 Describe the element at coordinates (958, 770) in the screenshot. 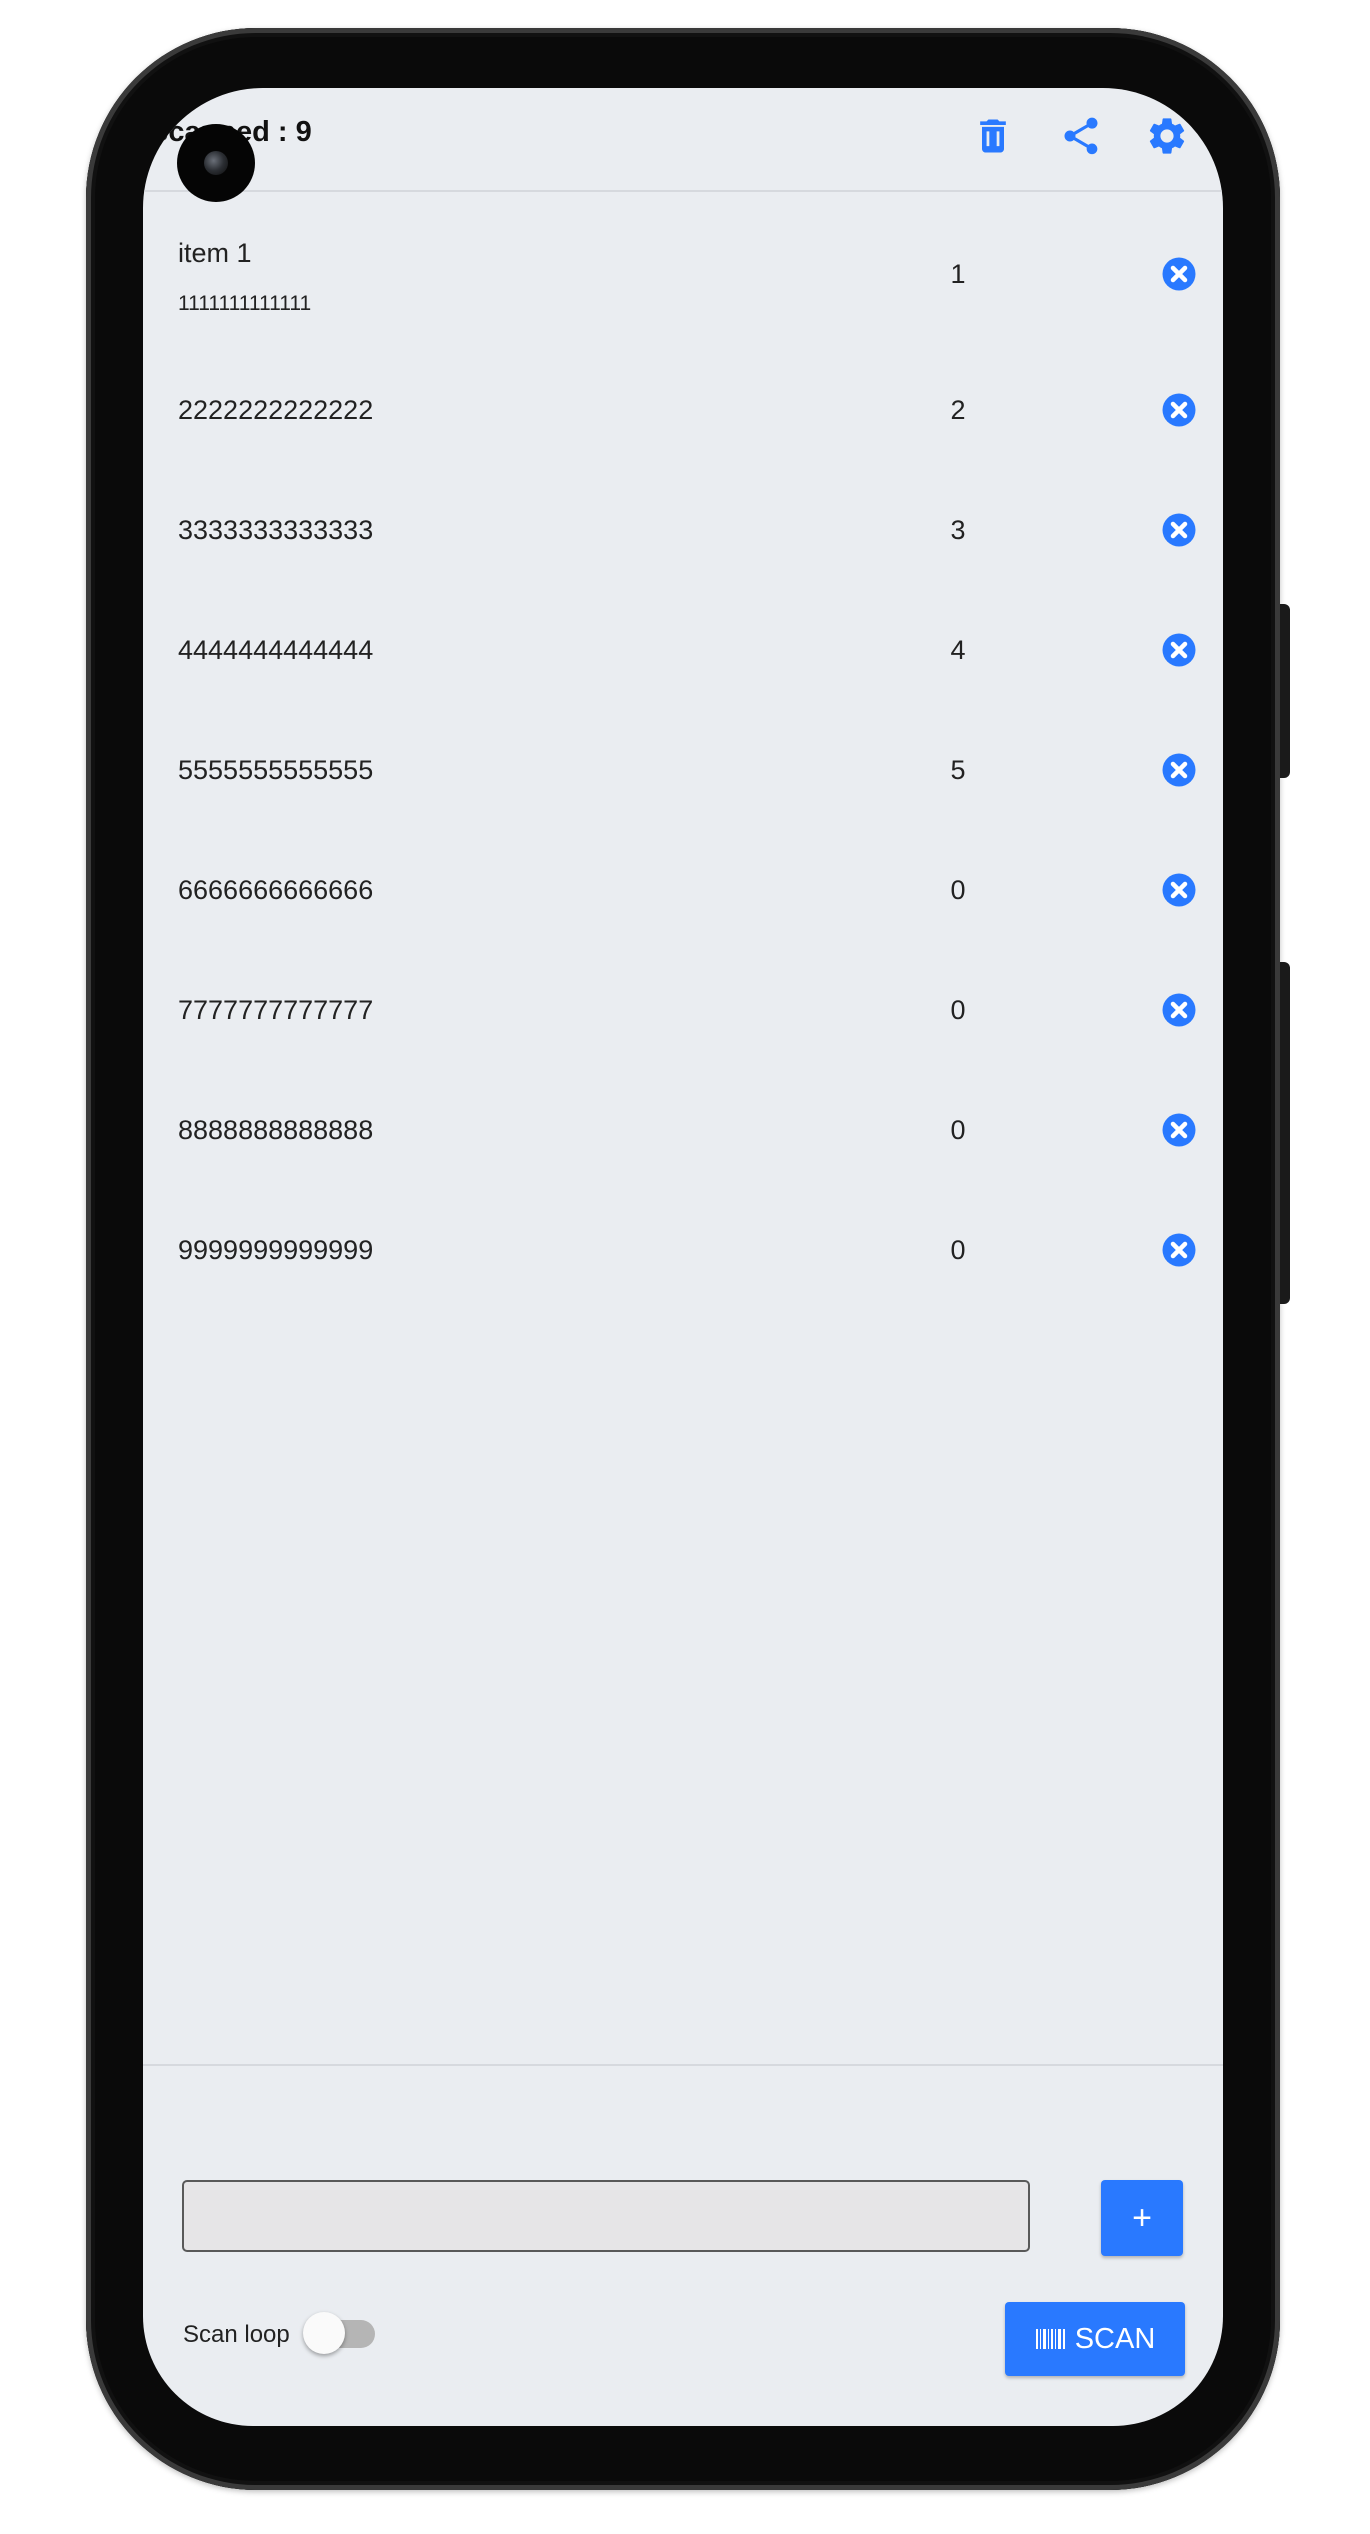

I see `item-quantity: 5` at that location.